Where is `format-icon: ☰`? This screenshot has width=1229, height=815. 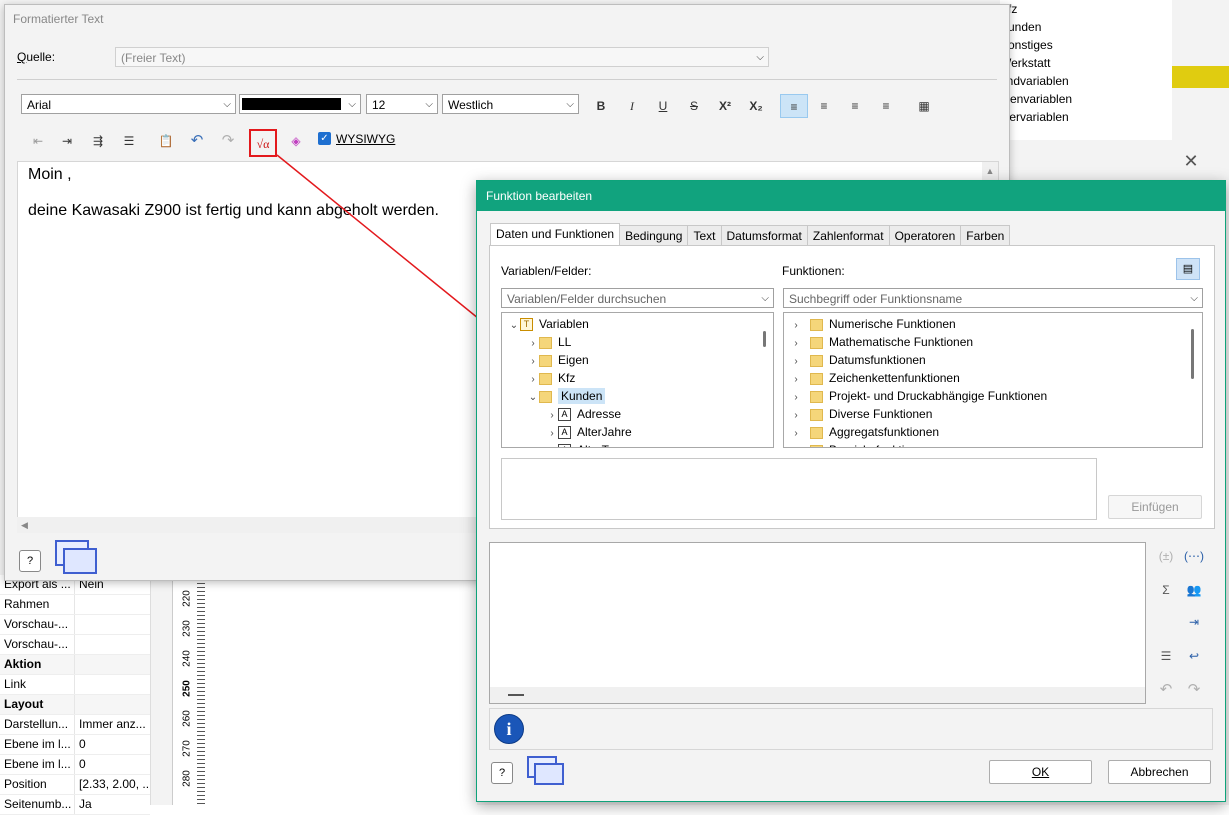
format-icon: ☰ is located at coordinates (1166, 656).